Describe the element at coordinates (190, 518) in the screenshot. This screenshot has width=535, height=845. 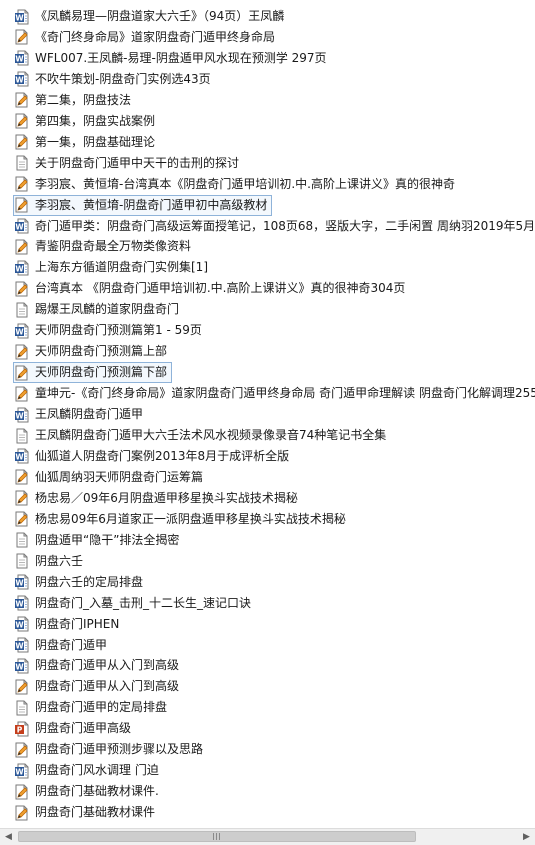
I see `file-name-label: 杨忠易09年6月道家正一派阴盘遁甲移星换斗实战技术揭秘` at that location.